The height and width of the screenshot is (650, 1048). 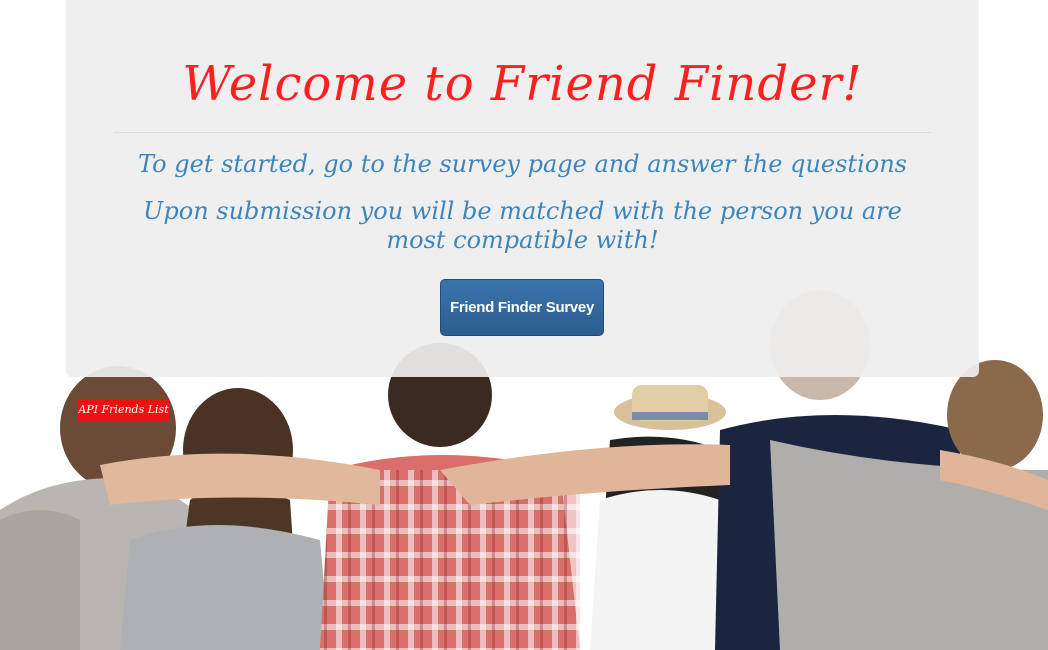 I want to click on page-title: Welcome to Friend Finder!, so click(x=522, y=84).